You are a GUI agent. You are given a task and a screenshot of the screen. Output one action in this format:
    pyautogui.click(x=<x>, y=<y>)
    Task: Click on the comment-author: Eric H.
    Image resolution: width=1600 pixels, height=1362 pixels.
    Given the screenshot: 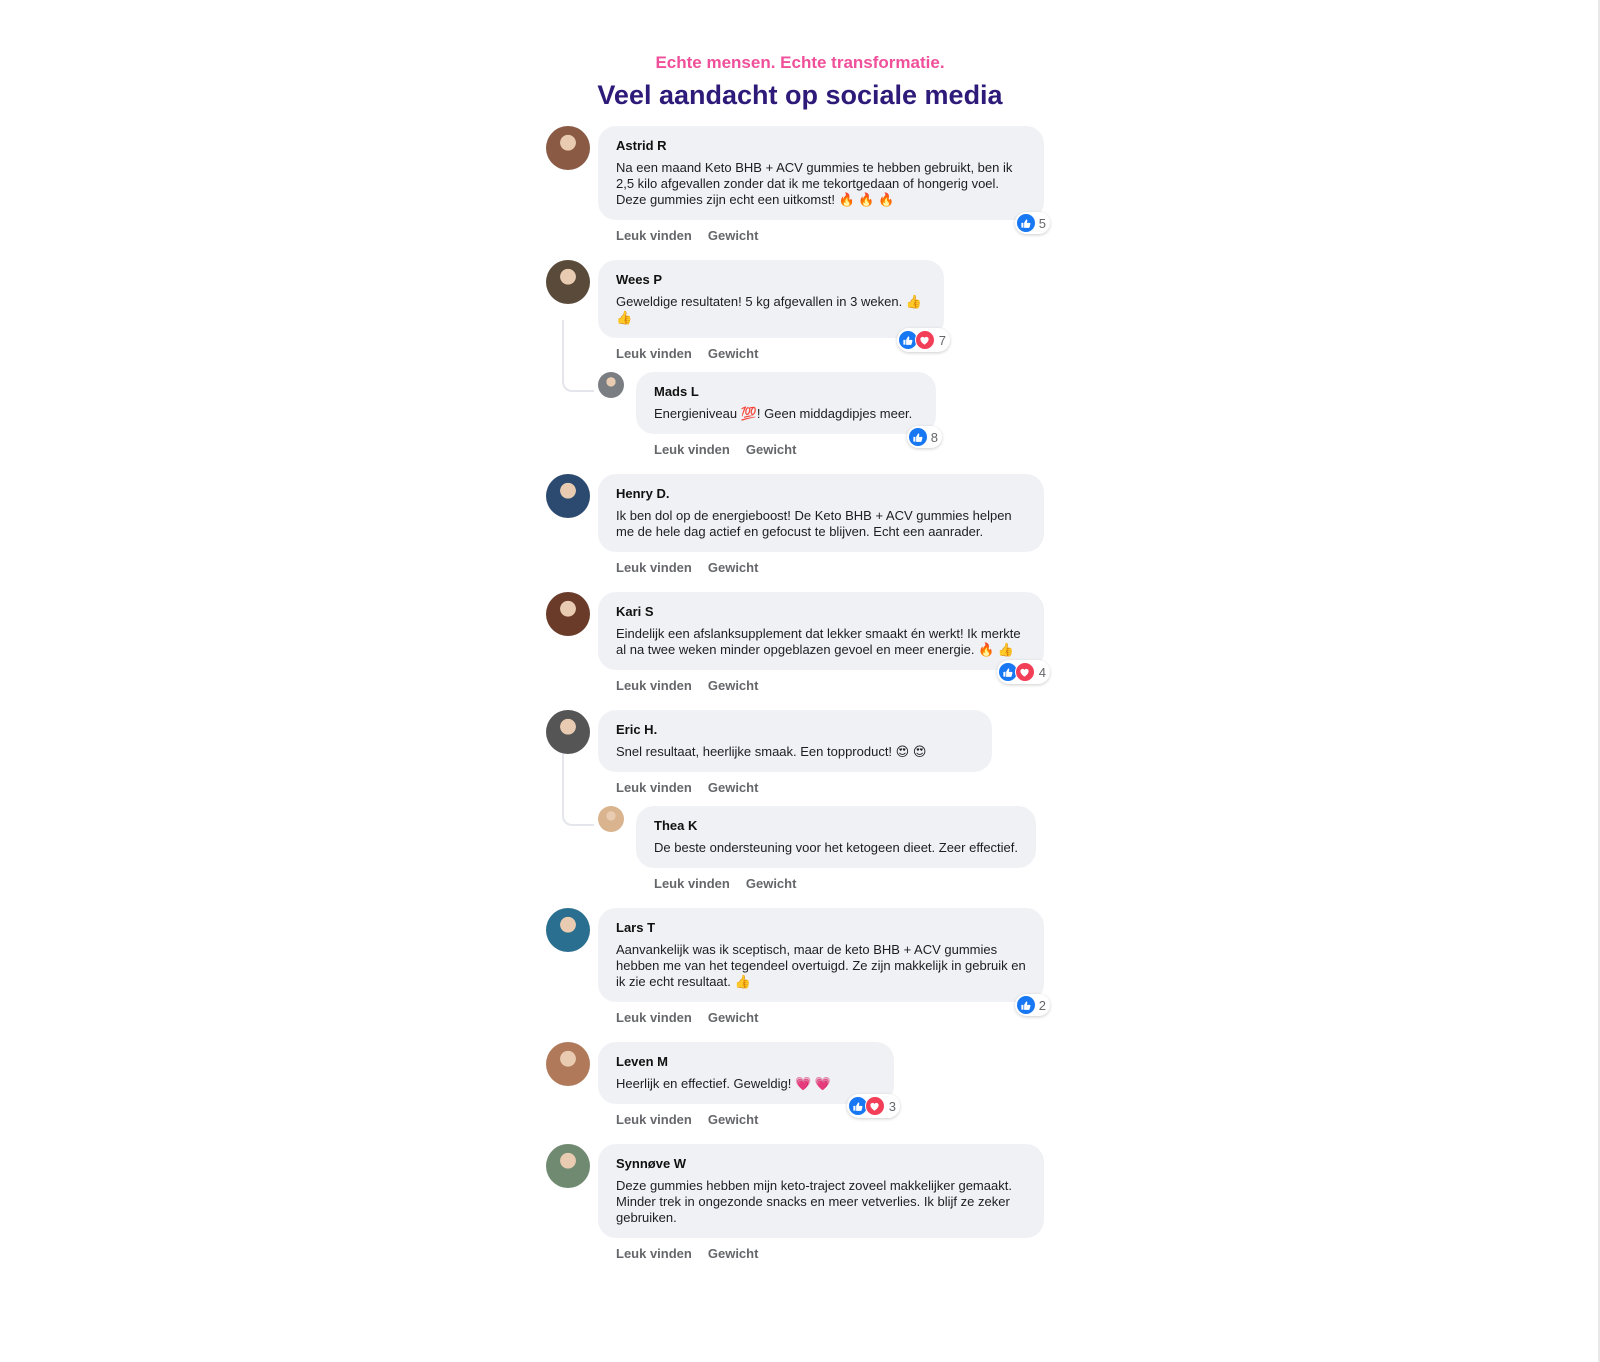 What is the action you would take?
    pyautogui.click(x=795, y=730)
    